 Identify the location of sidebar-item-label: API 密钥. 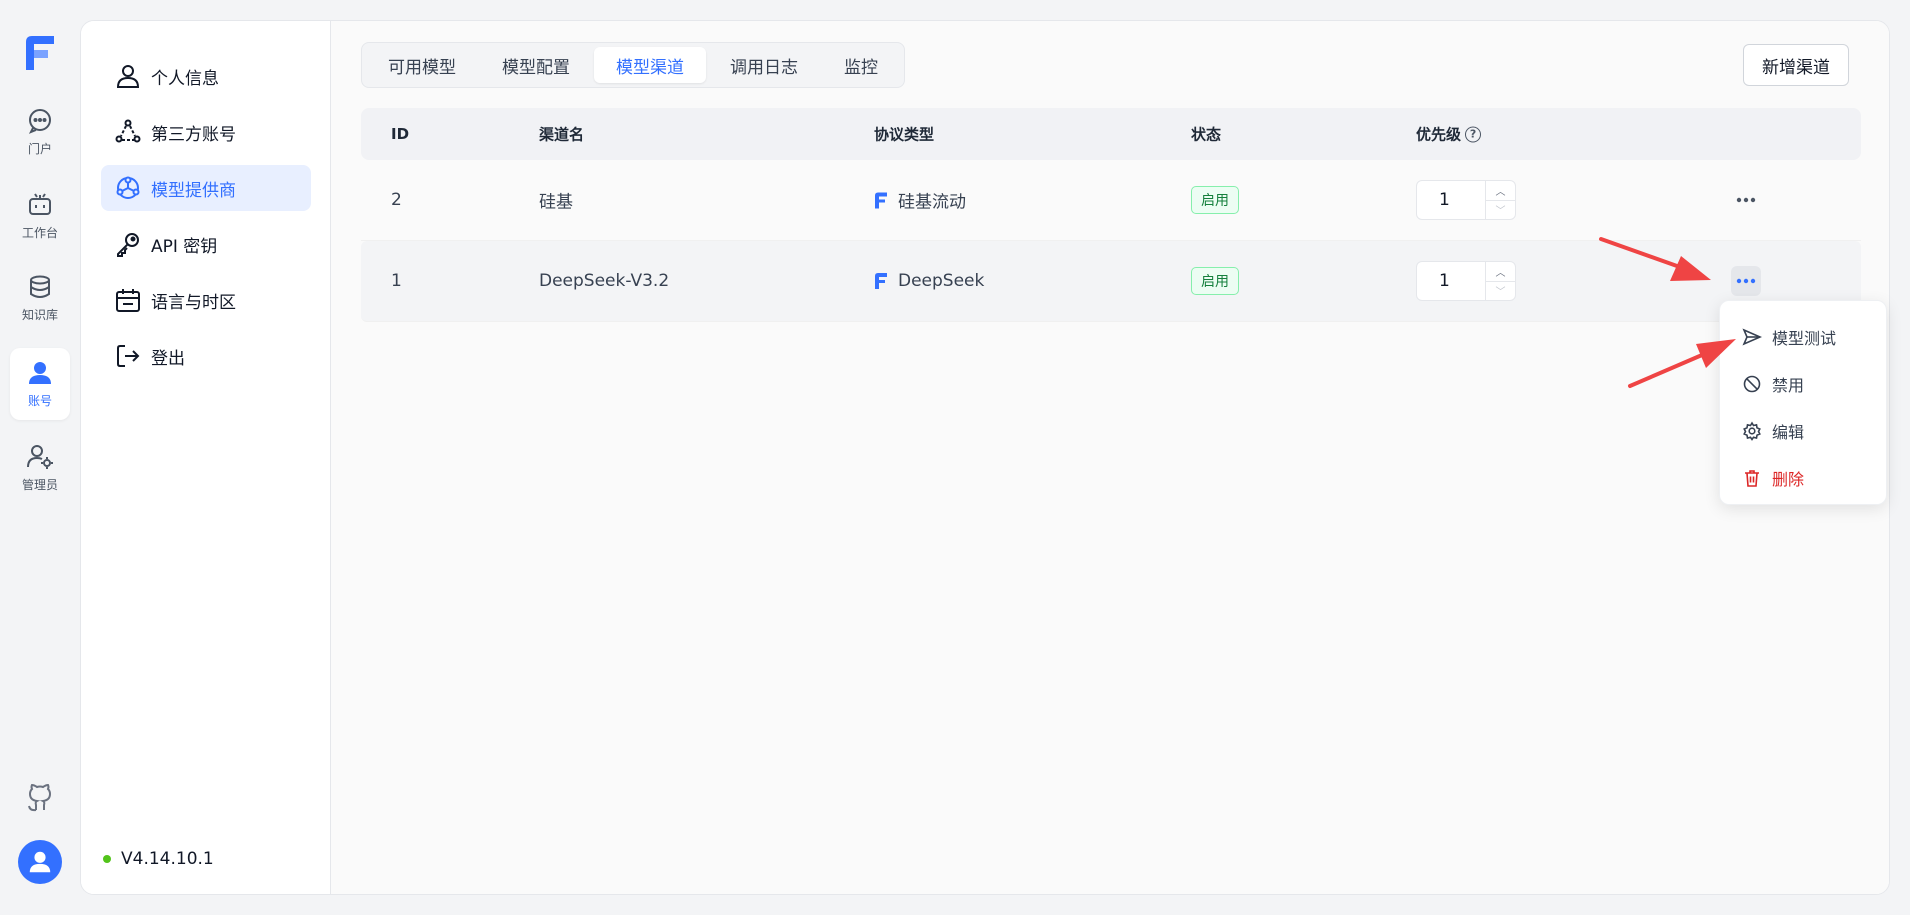
(184, 246).